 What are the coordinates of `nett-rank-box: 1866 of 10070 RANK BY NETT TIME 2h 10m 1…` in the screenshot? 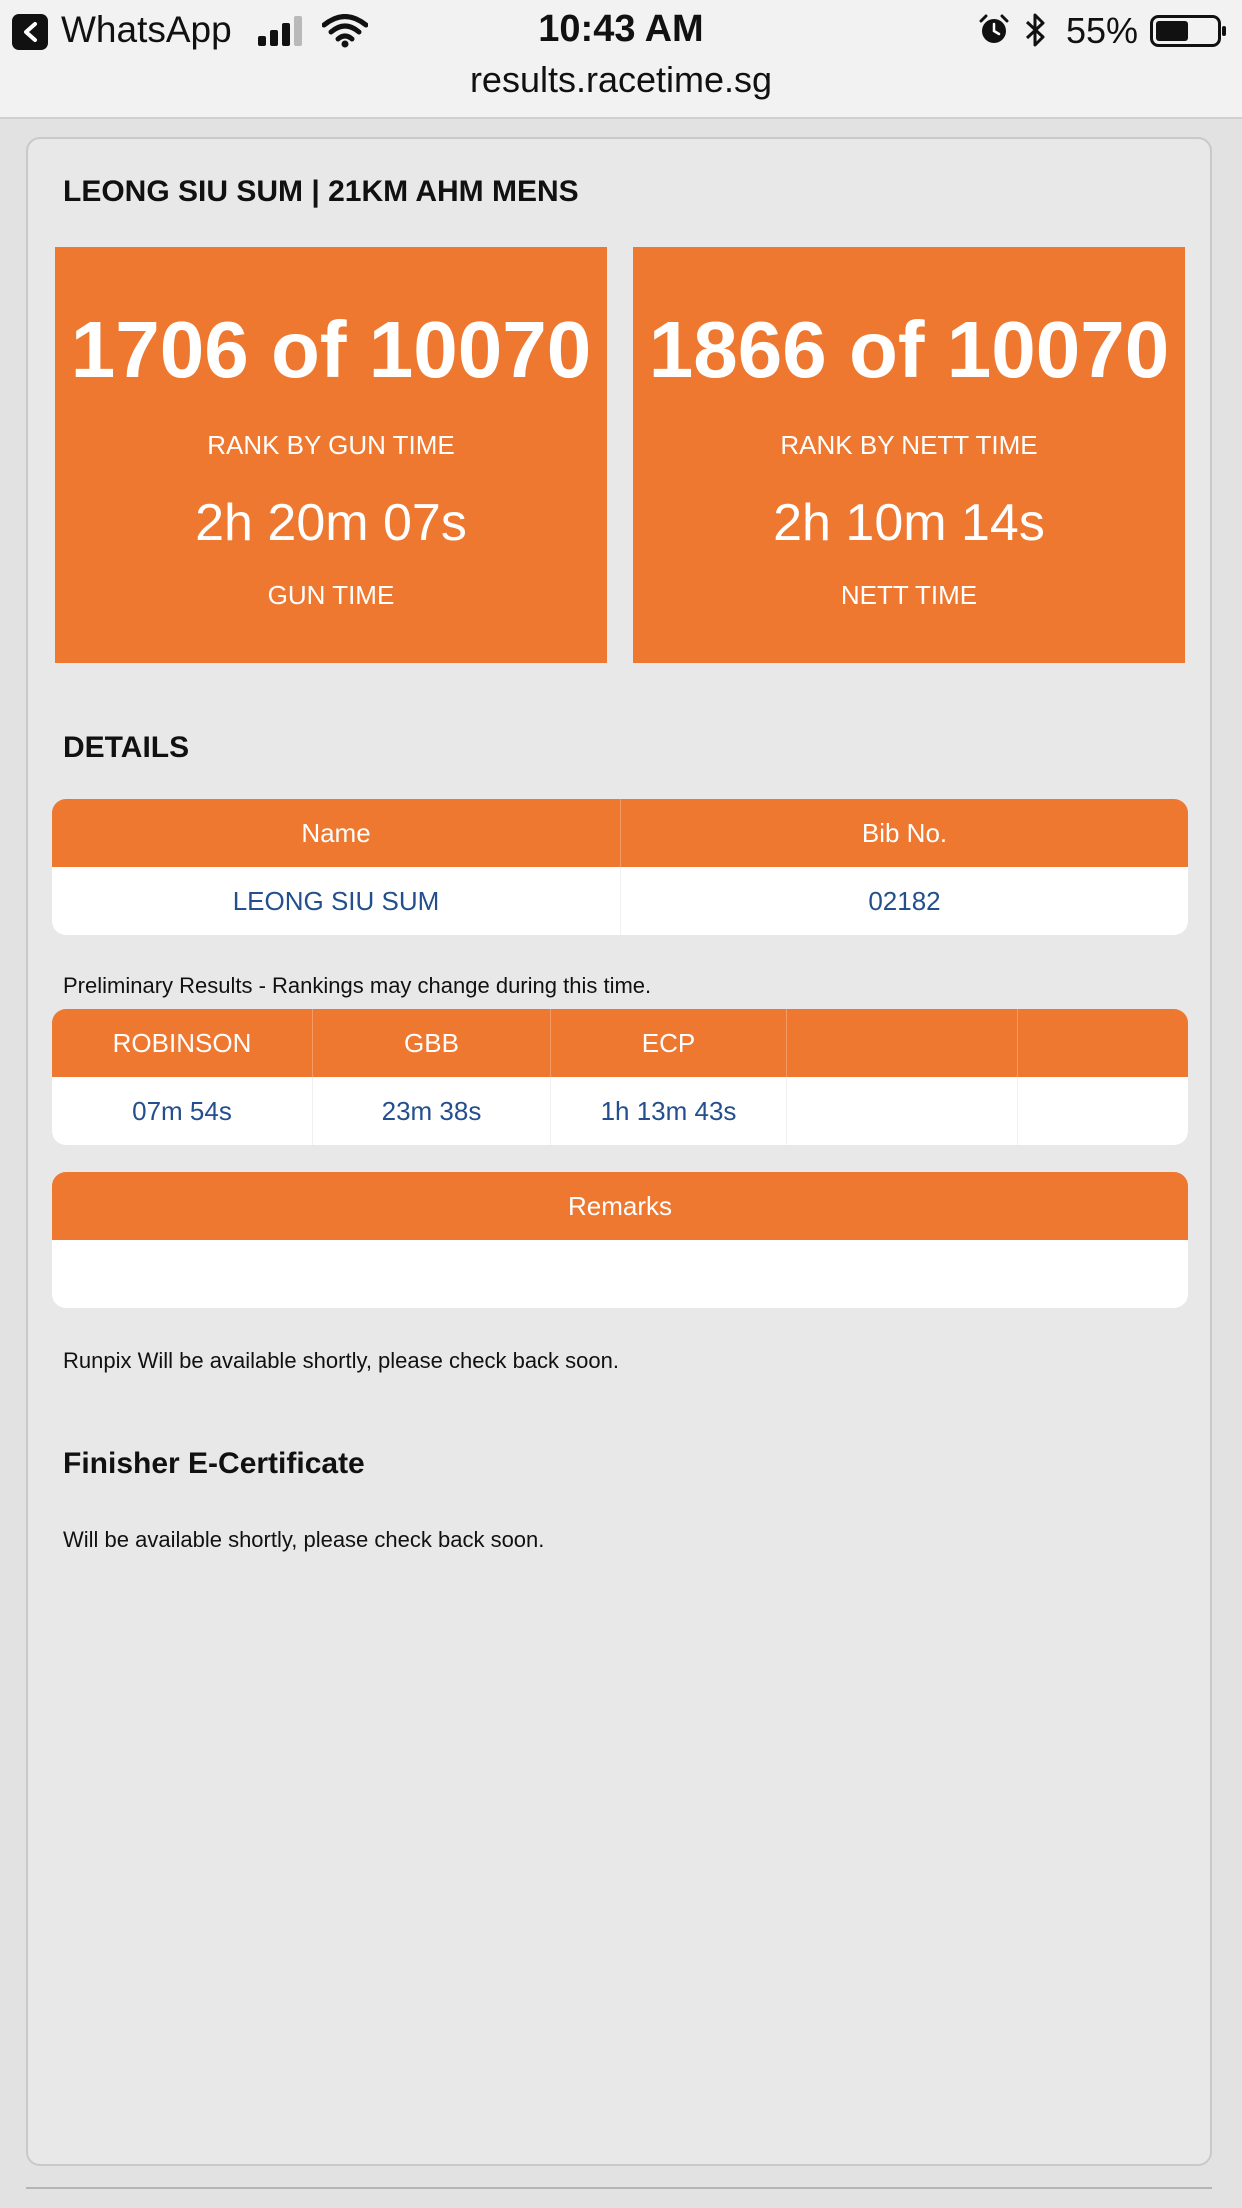 It's located at (909, 455).